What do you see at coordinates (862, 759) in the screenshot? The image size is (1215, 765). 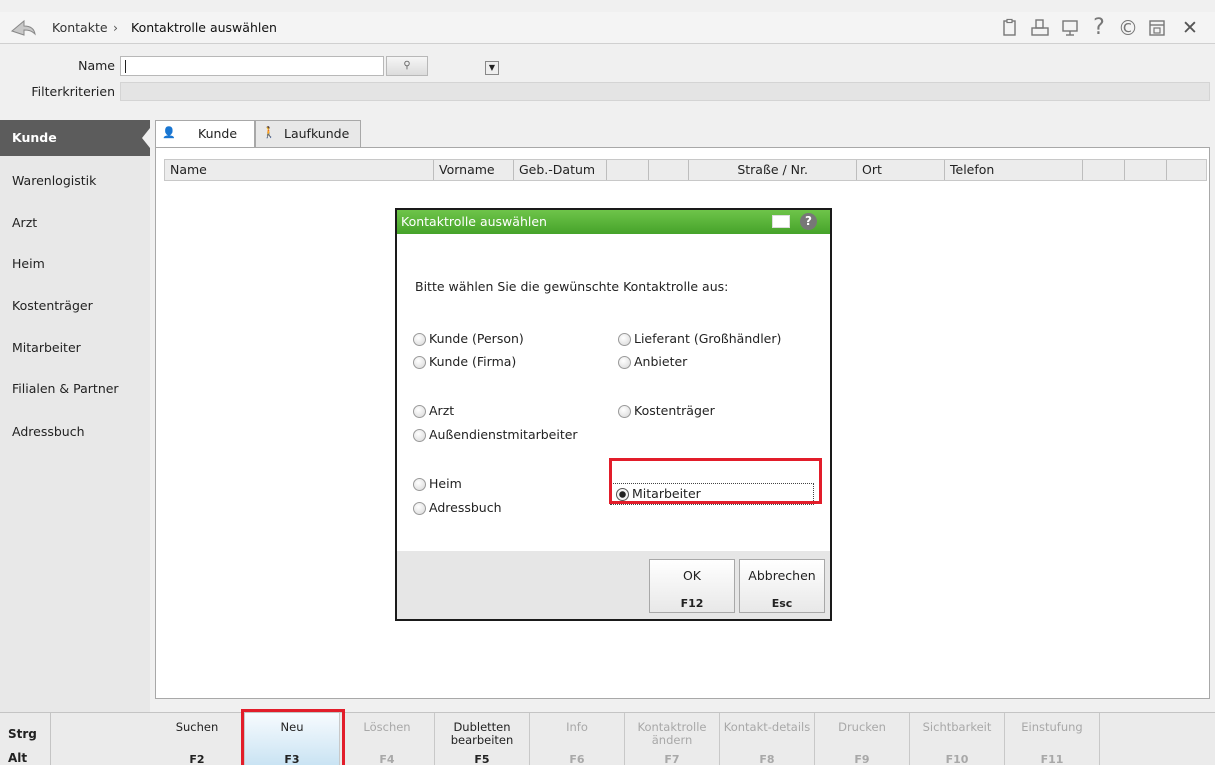 I see `fkey-shortcut: F9` at bounding box center [862, 759].